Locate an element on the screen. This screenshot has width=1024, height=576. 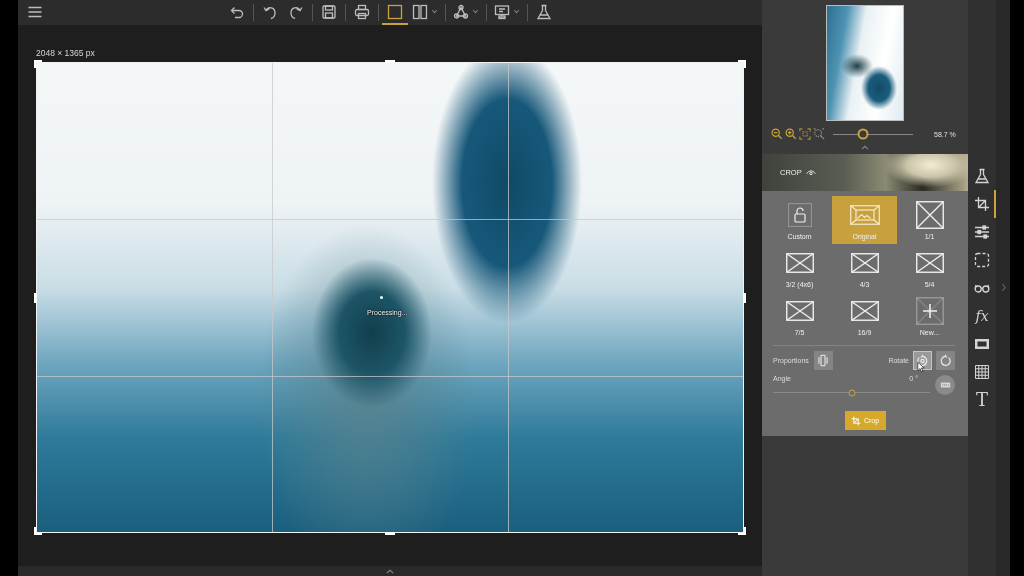
zoom-in-icon is located at coordinates (791, 134).